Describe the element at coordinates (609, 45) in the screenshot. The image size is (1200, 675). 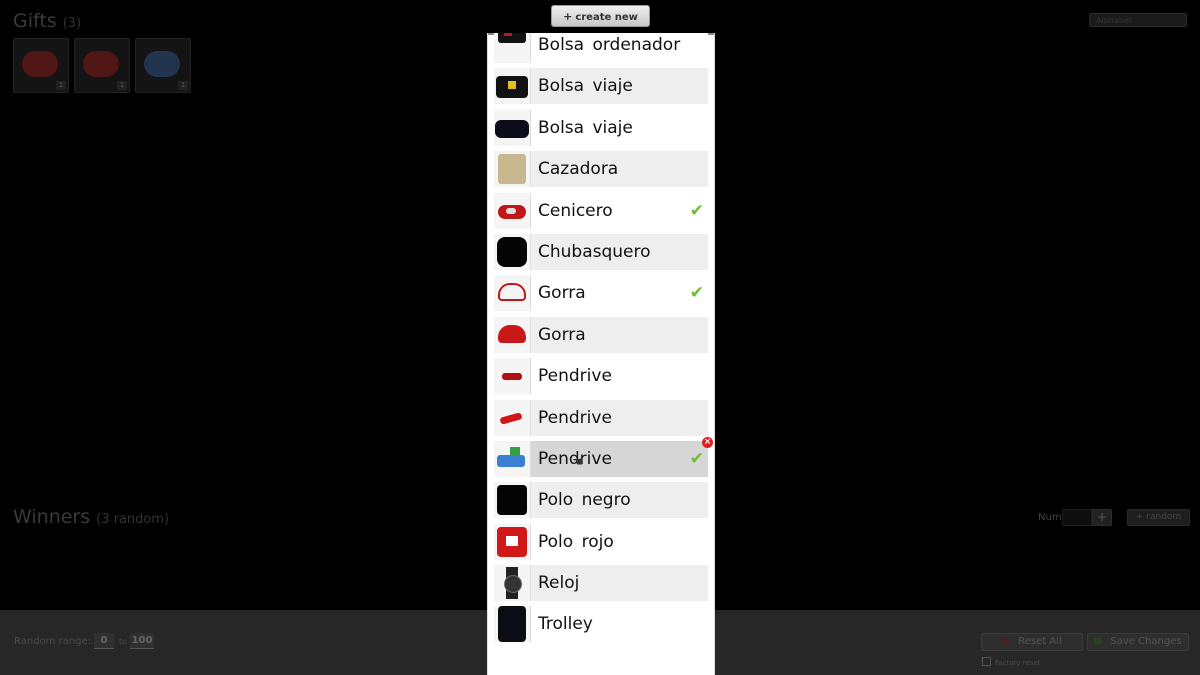
I see `gift-name: Bolsa ordenador` at that location.